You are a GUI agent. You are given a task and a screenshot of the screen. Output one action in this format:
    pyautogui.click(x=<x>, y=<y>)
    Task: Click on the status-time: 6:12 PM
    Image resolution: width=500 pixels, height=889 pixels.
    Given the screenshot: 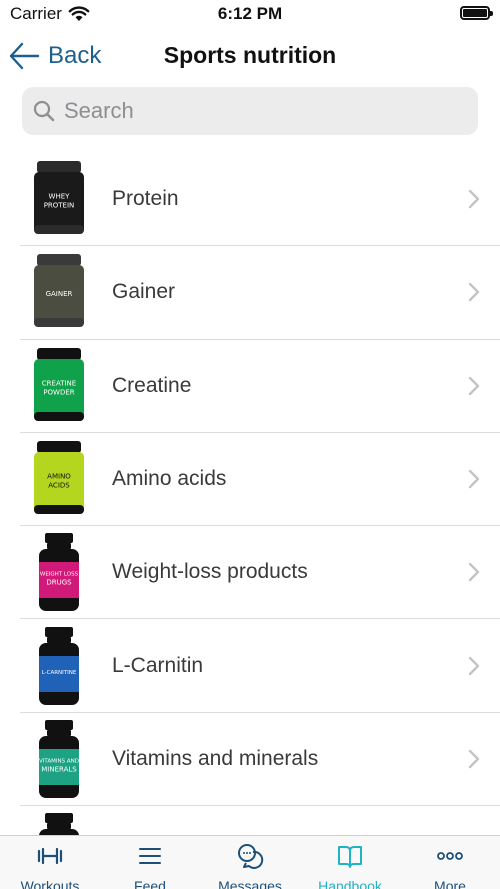 What is the action you would take?
    pyautogui.click(x=250, y=13)
    